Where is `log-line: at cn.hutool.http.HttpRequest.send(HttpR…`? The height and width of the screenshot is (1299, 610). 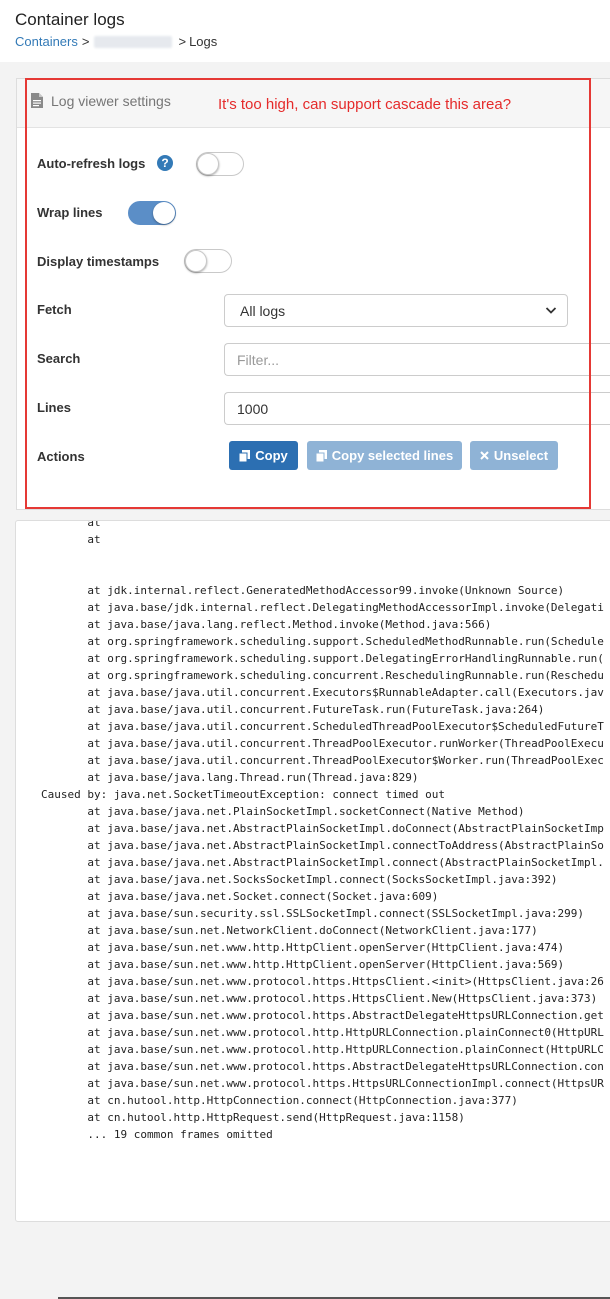 log-line: at cn.hutool.http.HttpRequest.send(HttpR… is located at coordinates (253, 1117).